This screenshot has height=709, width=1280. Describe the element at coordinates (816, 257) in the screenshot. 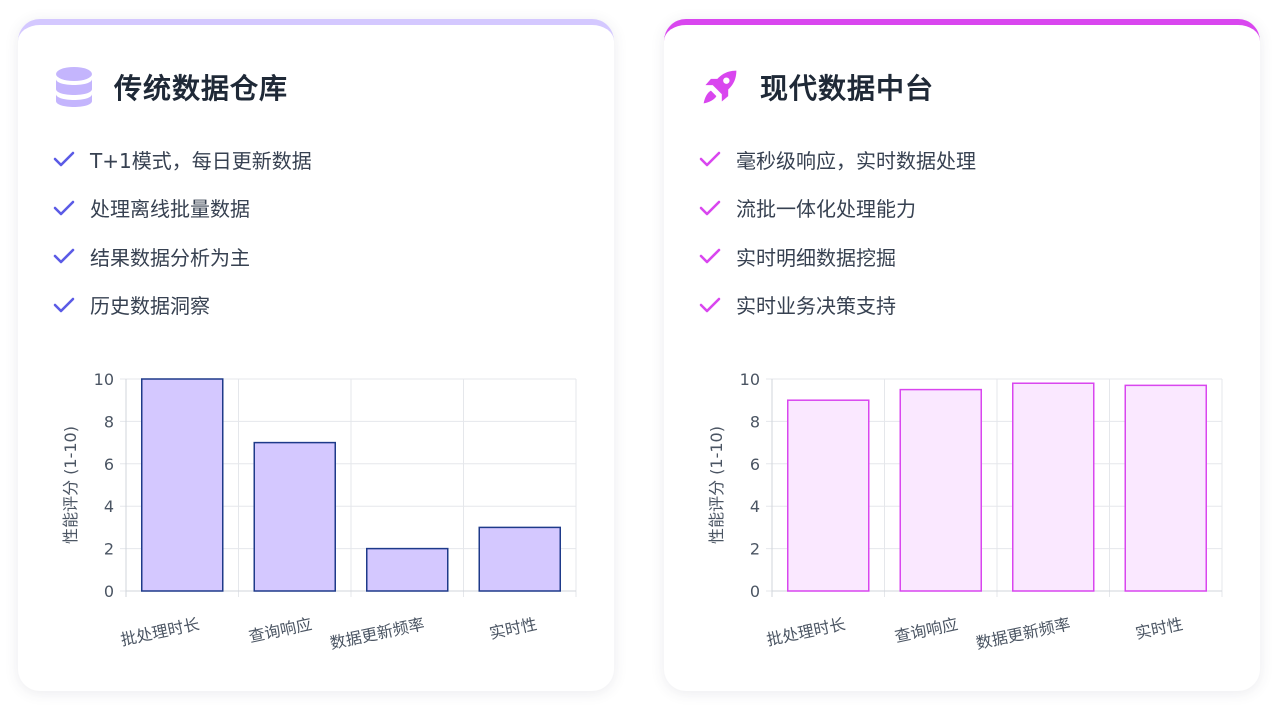

I see `feature-text: 实时明细数据挖掘` at that location.